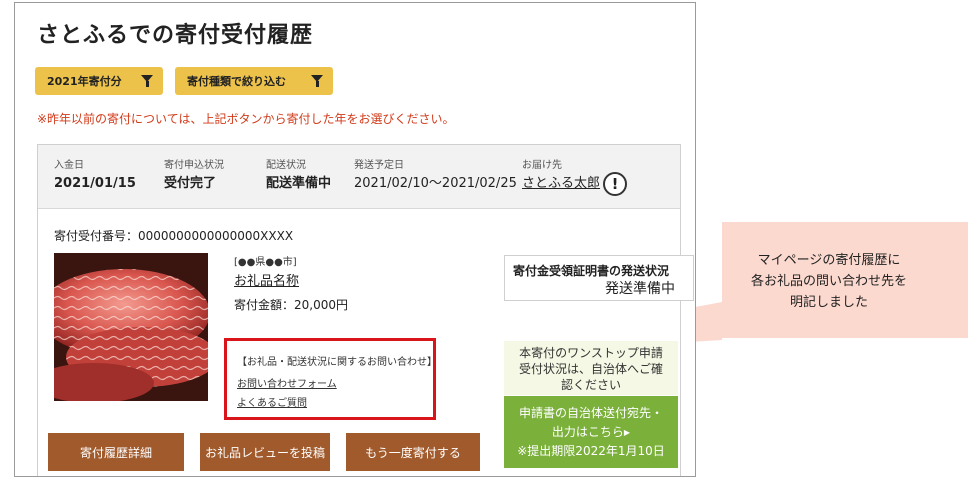 This screenshot has height=480, width=980. What do you see at coordinates (291, 305) in the screenshot?
I see `donation-amount: 寄付金額：20,000円` at bounding box center [291, 305].